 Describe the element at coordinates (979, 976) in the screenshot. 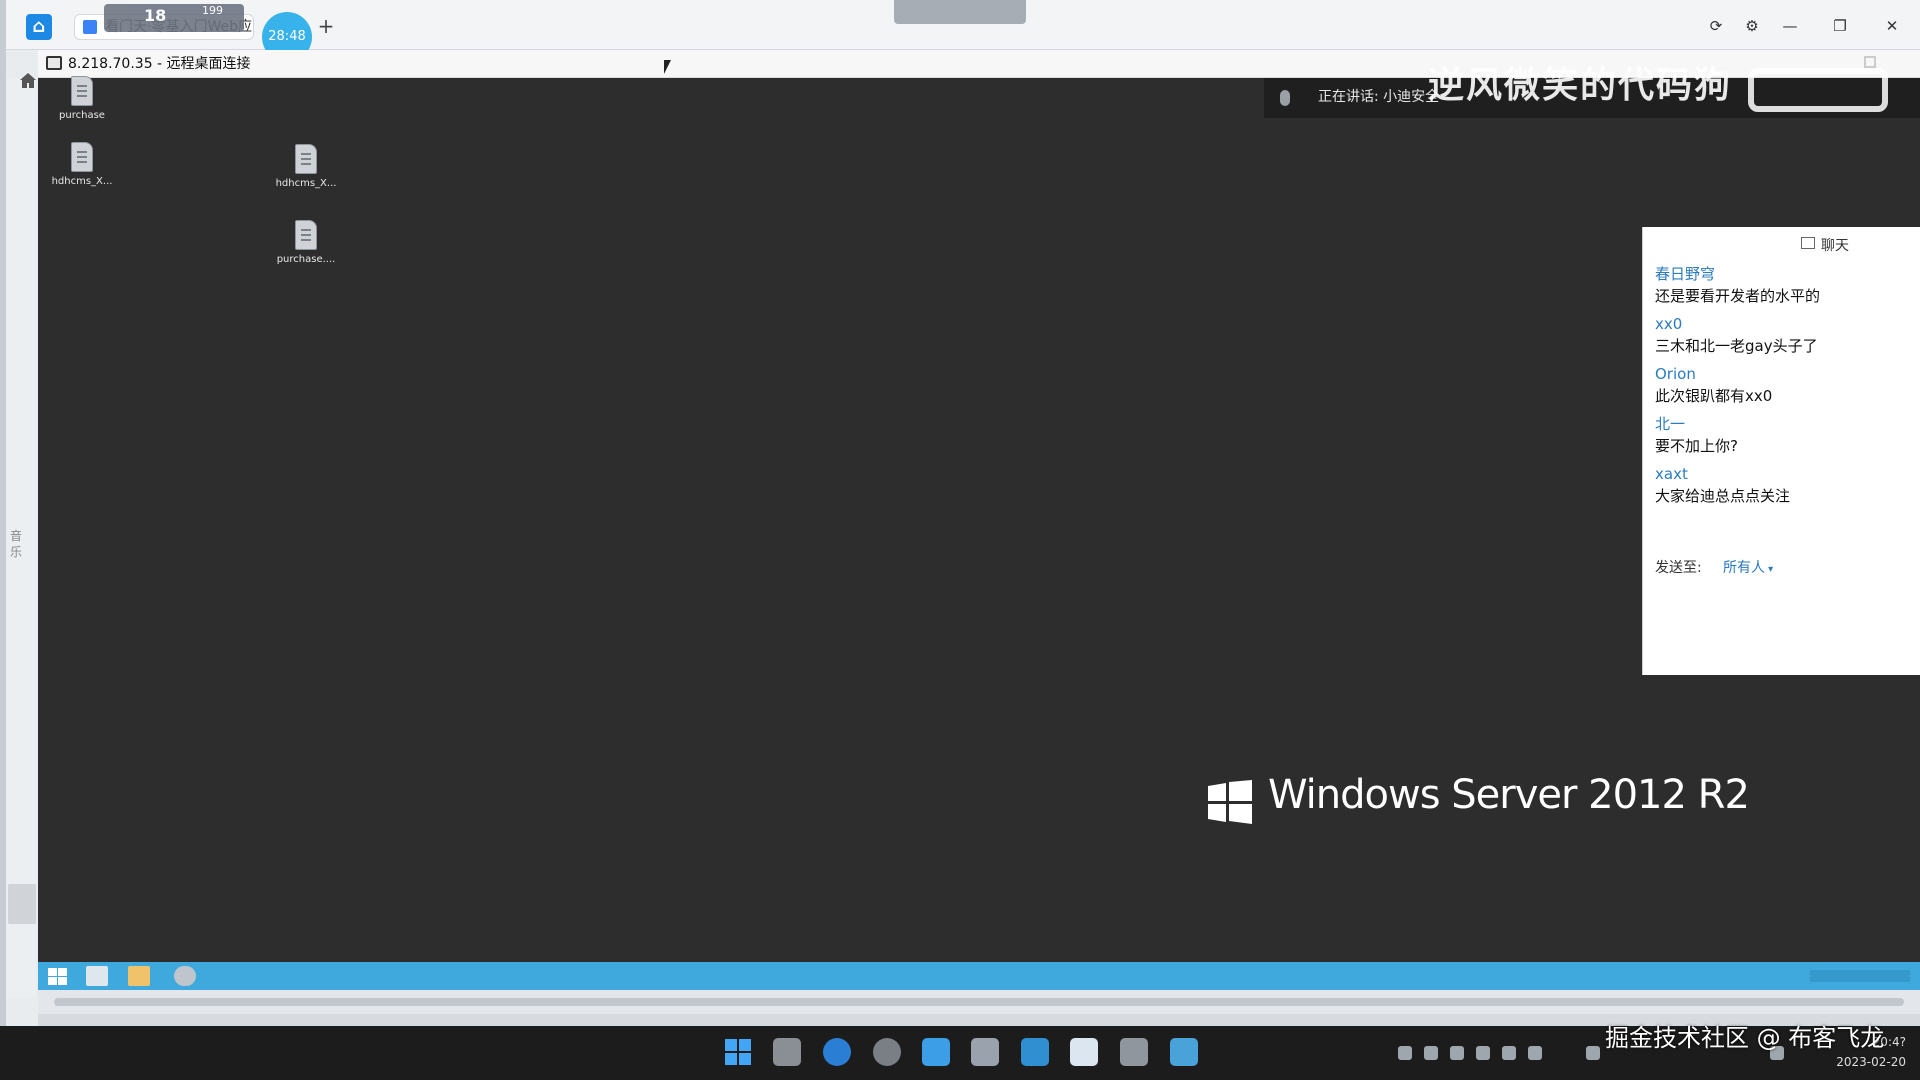

I see `remote-taskbar` at that location.